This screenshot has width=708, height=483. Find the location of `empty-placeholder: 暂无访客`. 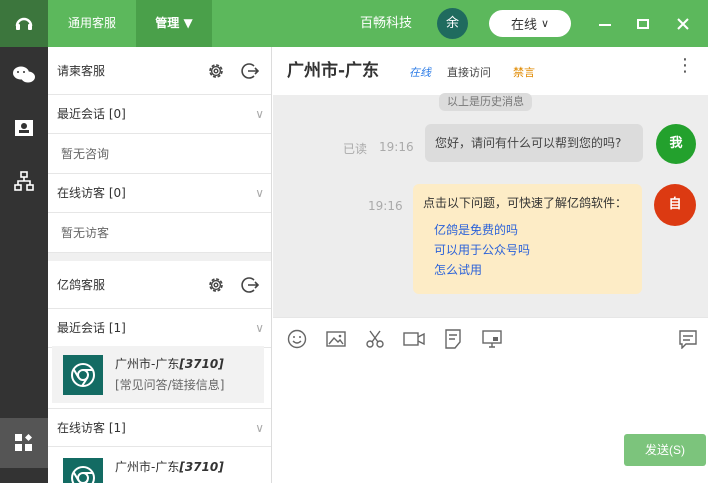

empty-placeholder: 暂无访客 is located at coordinates (159, 233).